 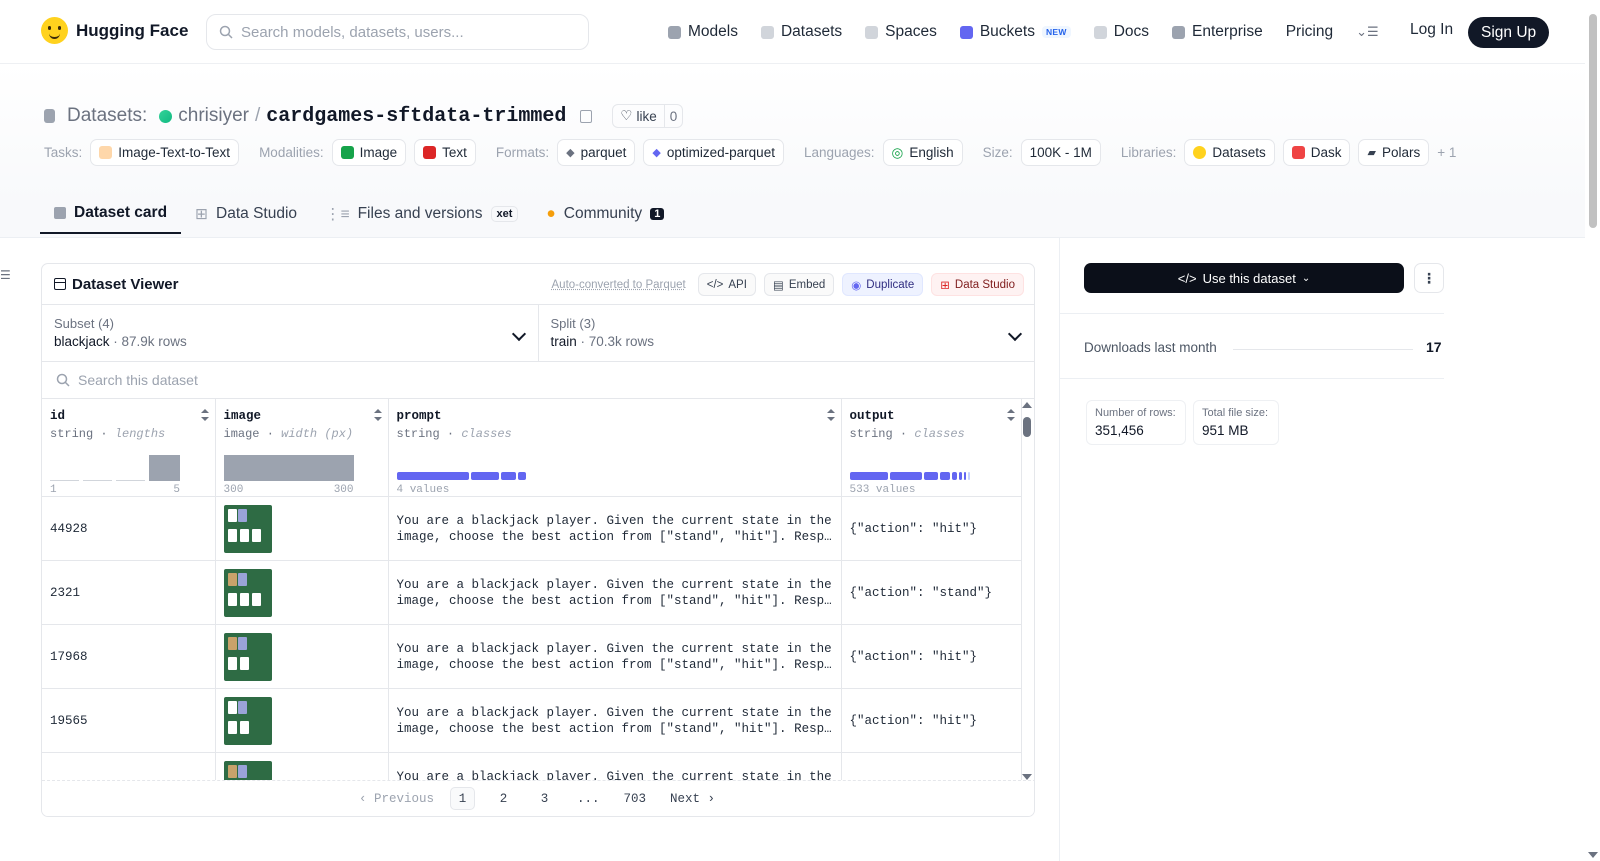 I want to click on tag-size: 100K - 1M, so click(x=1060, y=152).